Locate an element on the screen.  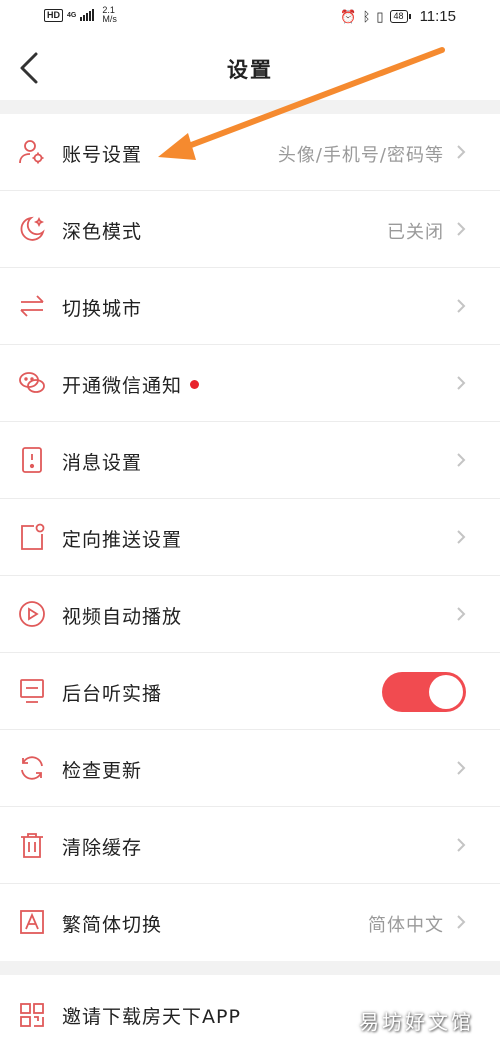
wechat-icon is located at coordinates (32, 382).